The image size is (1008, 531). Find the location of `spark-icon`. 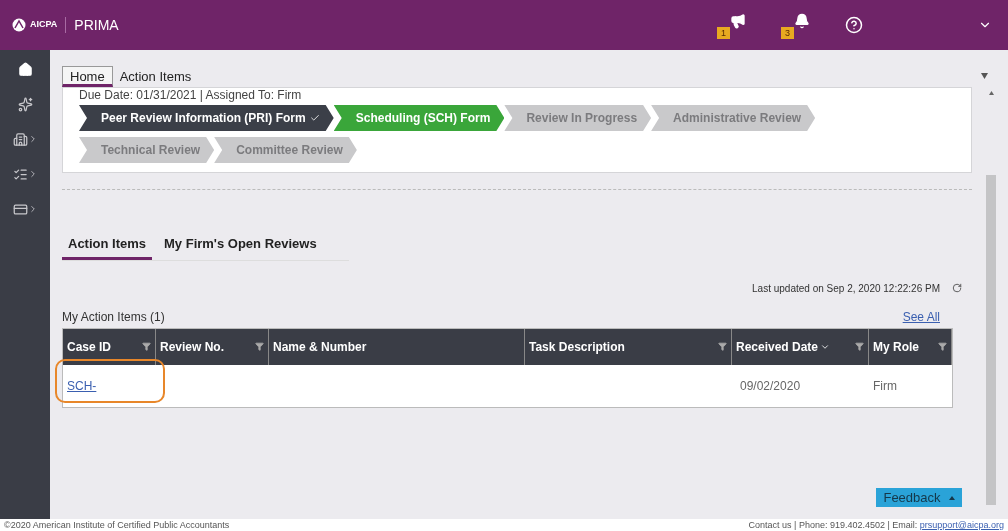

spark-icon is located at coordinates (25, 104).